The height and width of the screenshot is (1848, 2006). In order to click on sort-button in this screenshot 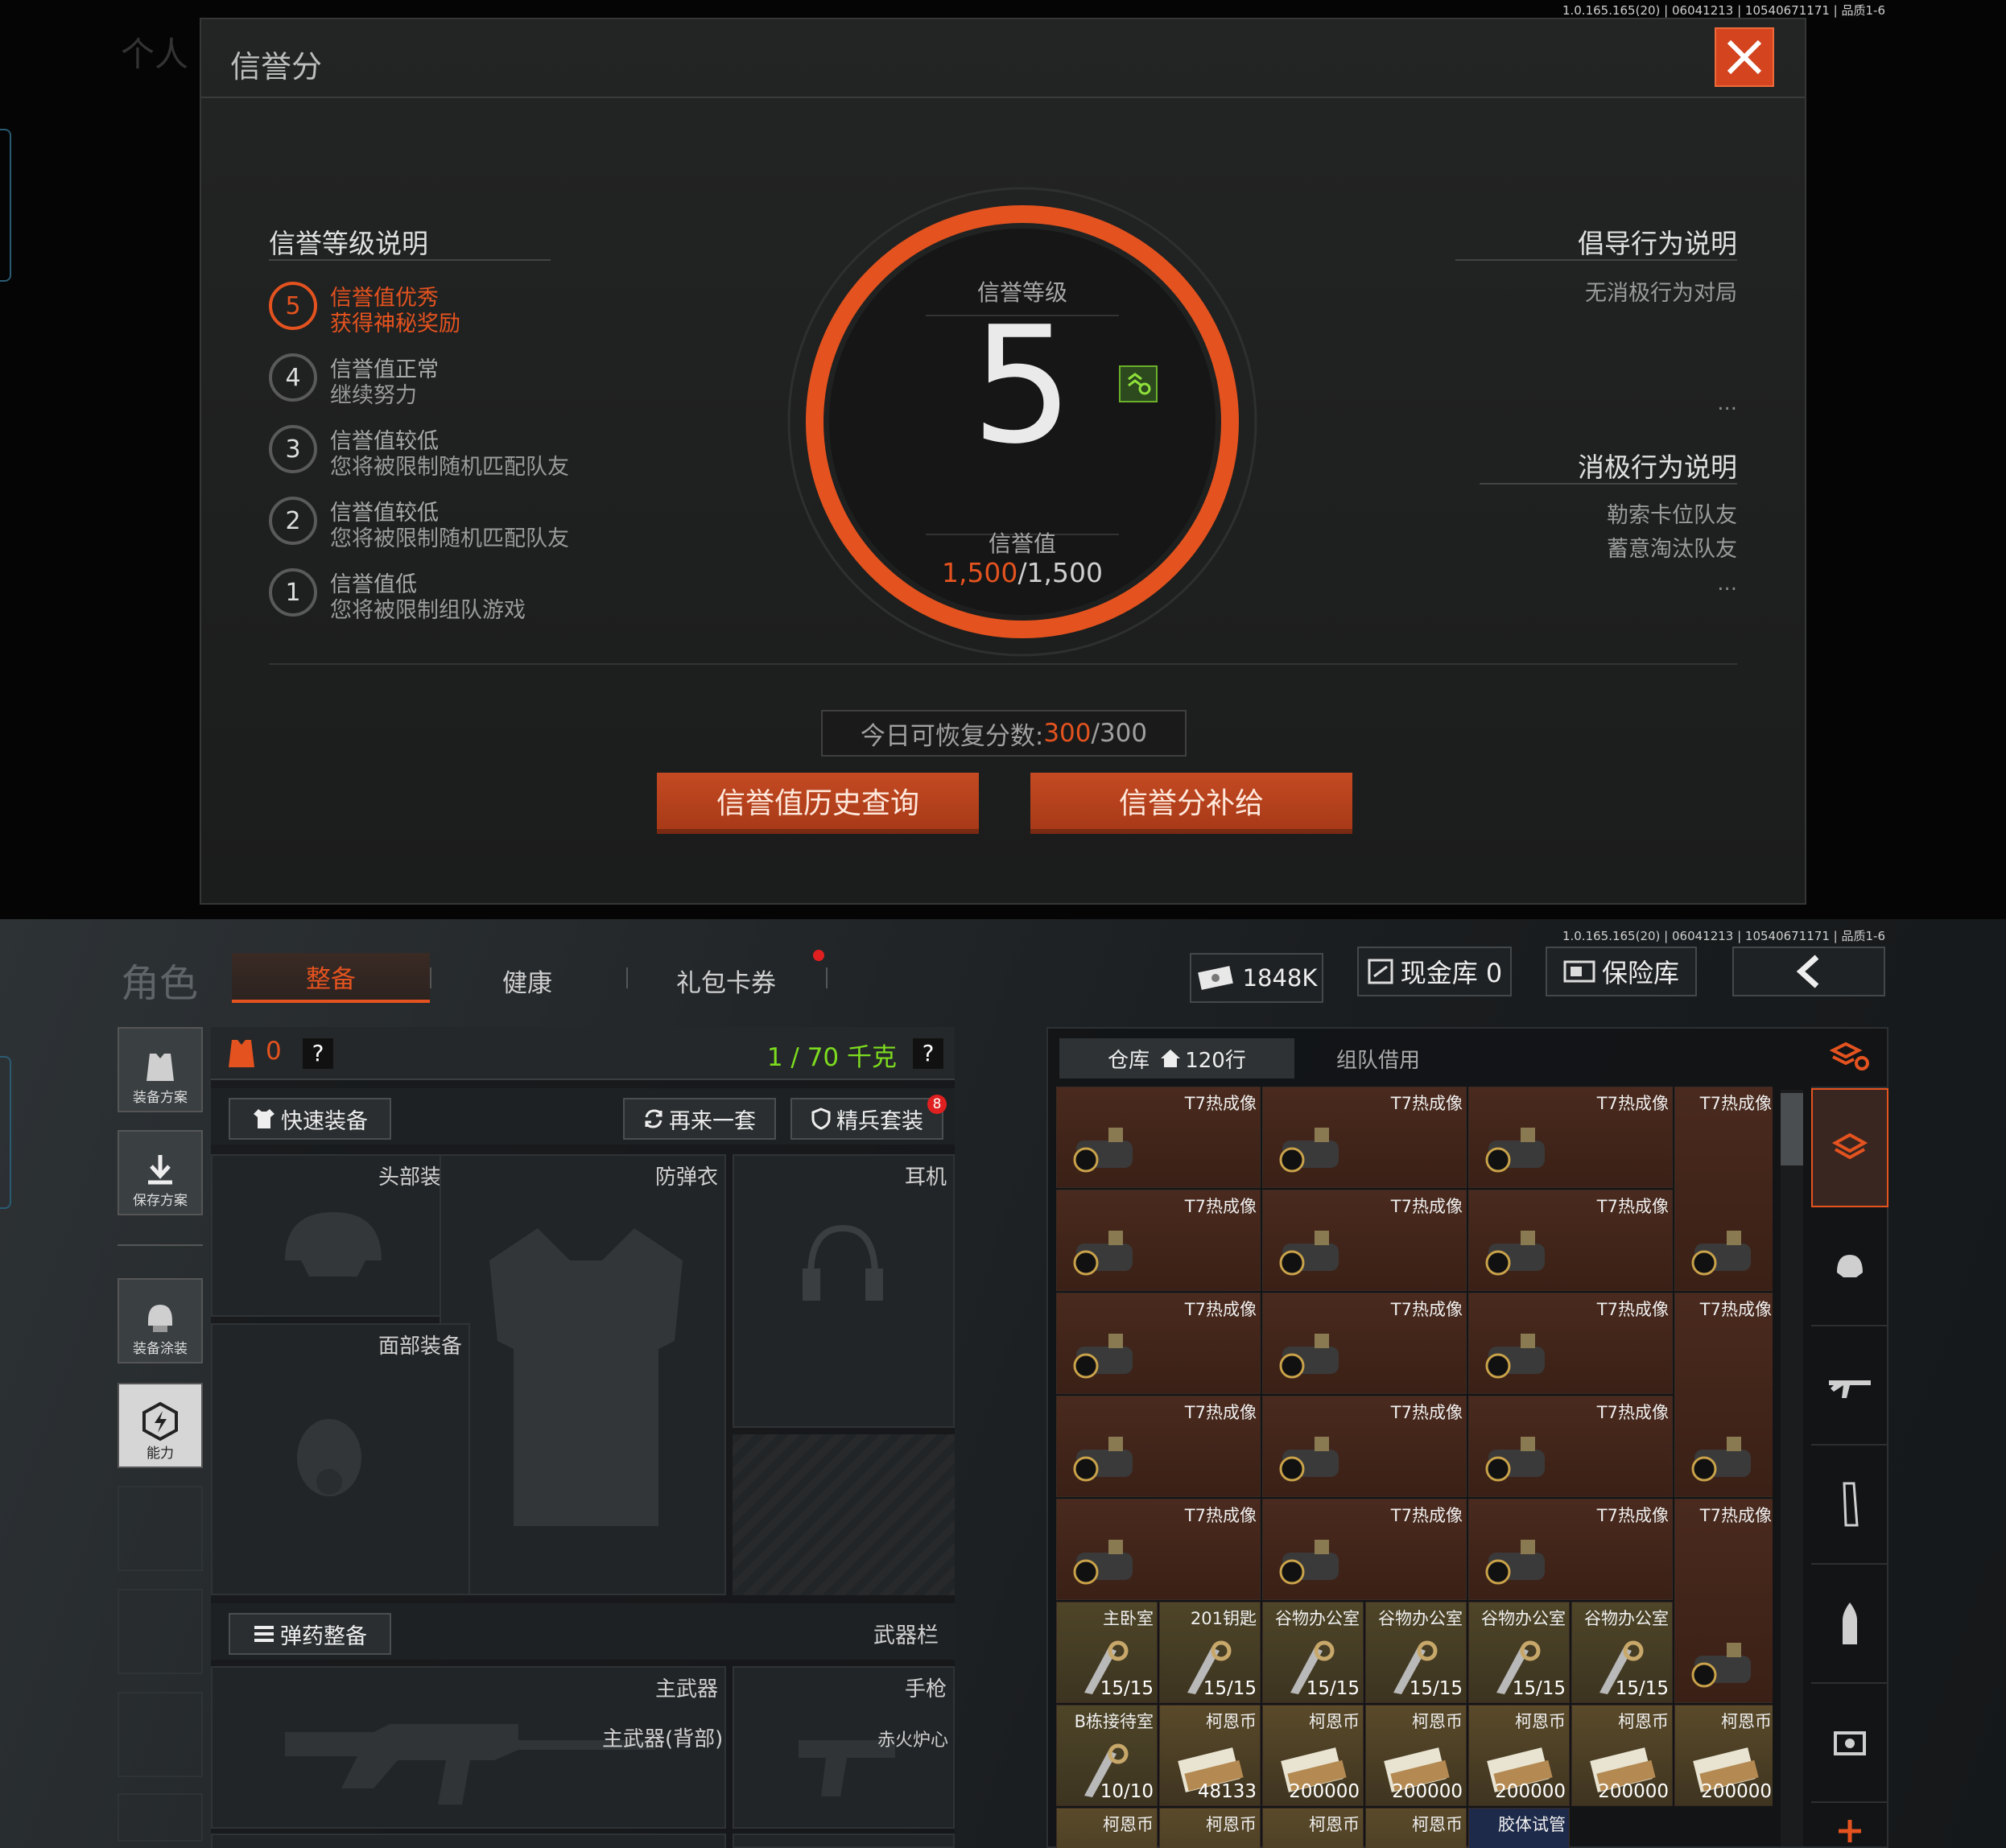, I will do `click(1849, 1057)`.